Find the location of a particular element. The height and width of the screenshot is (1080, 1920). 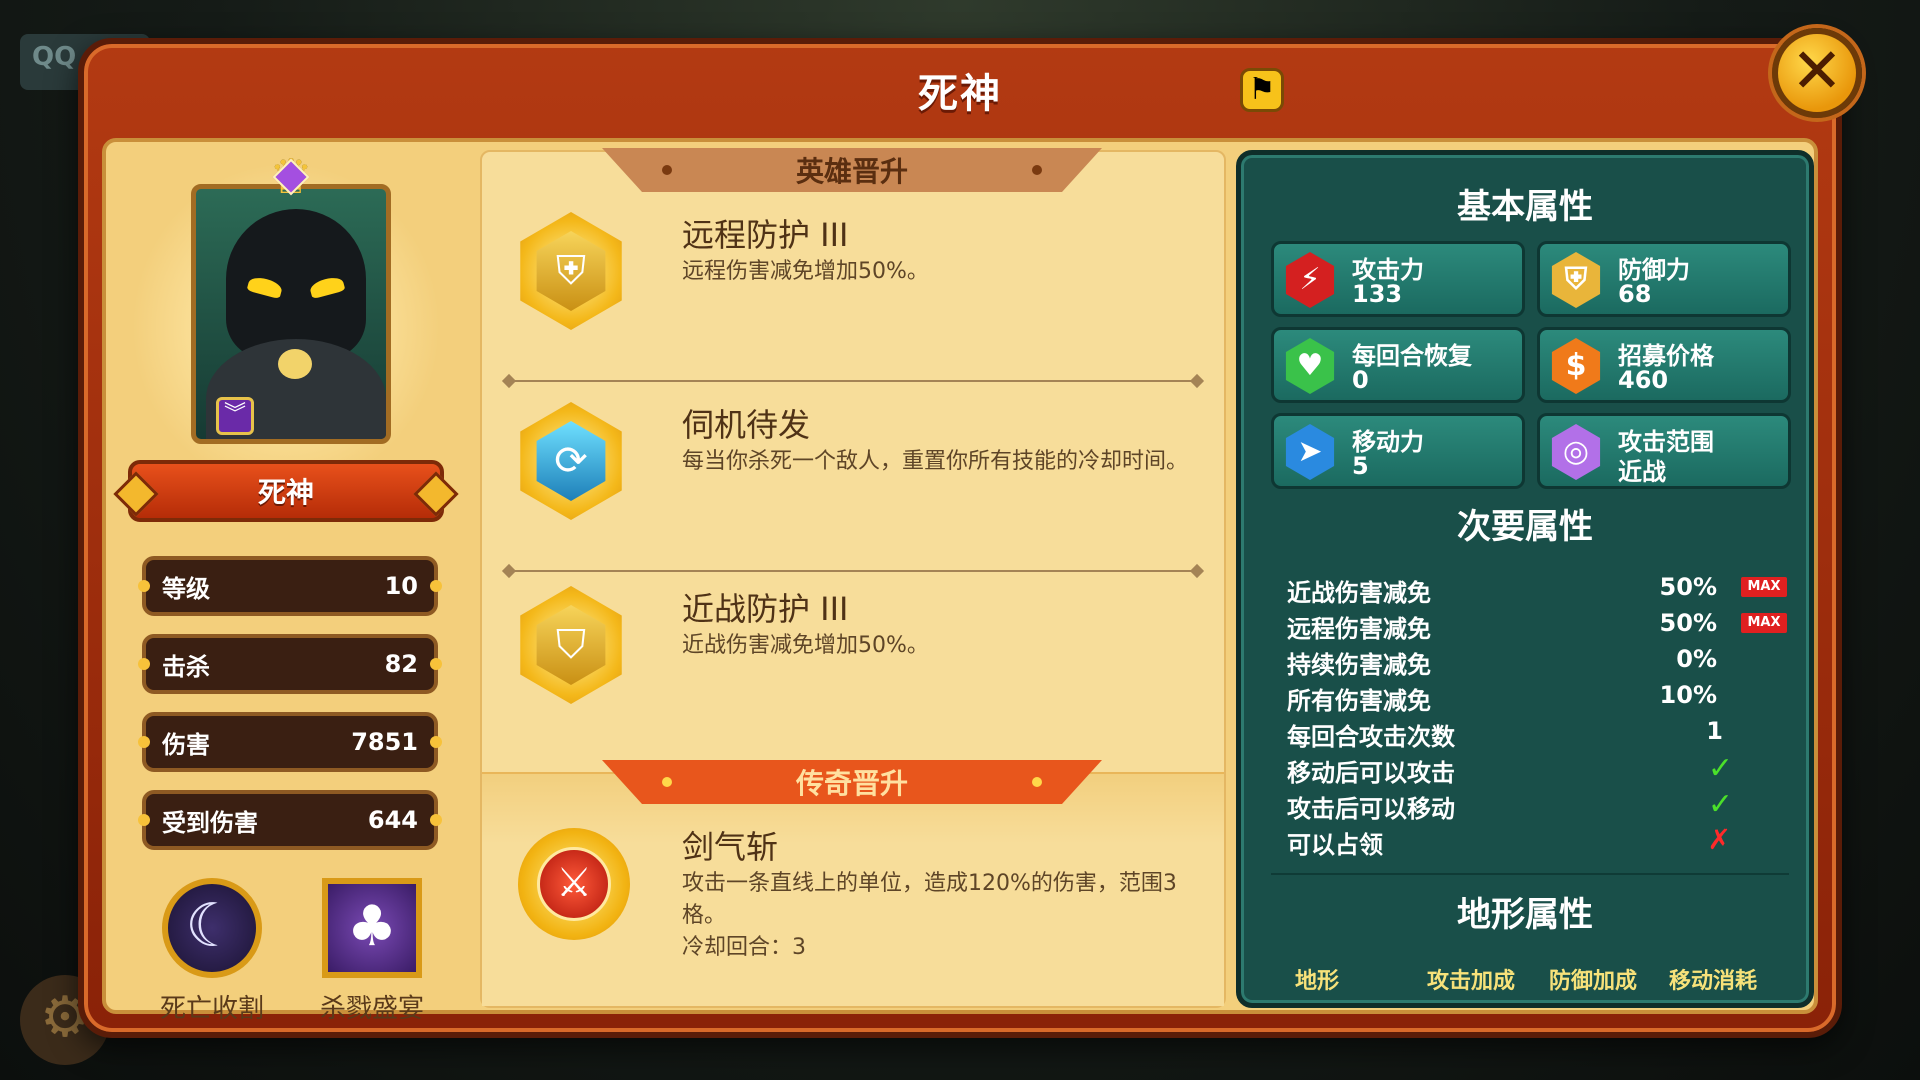

promotion-item: ⛨ 远程防护 III 远程伤害减免增加50%。 is located at coordinates (855, 275).